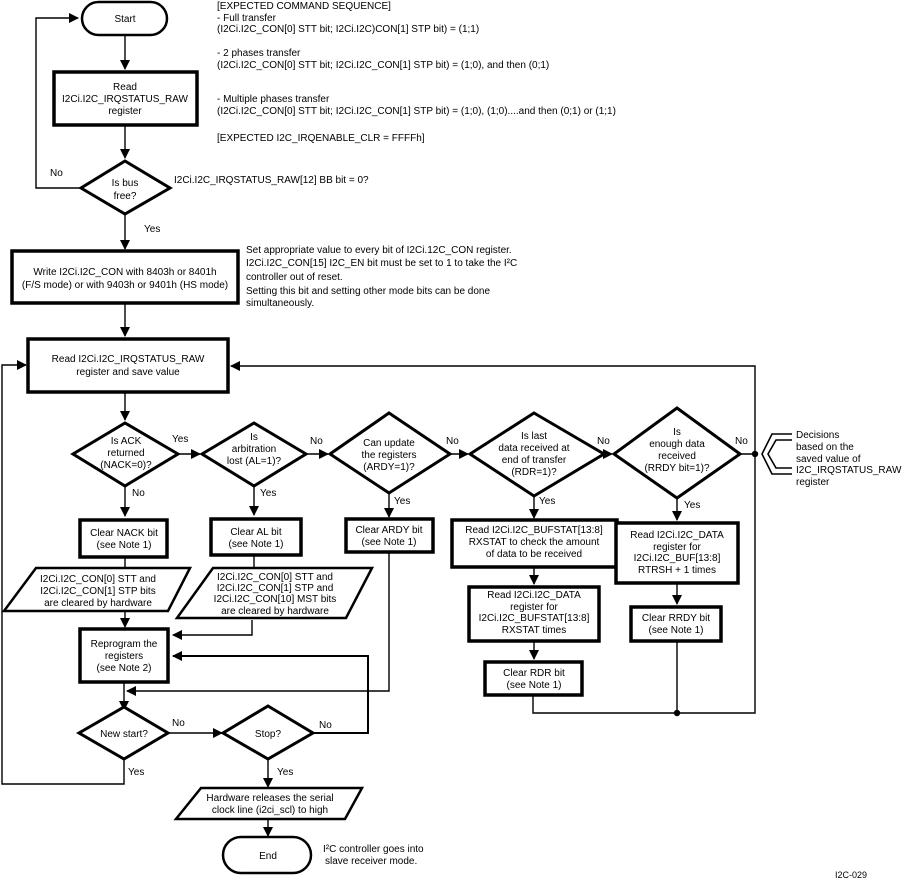 The image size is (906, 879). What do you see at coordinates (371, 861) in the screenshot?
I see `end-note-line-1: slave receiver mode.` at bounding box center [371, 861].